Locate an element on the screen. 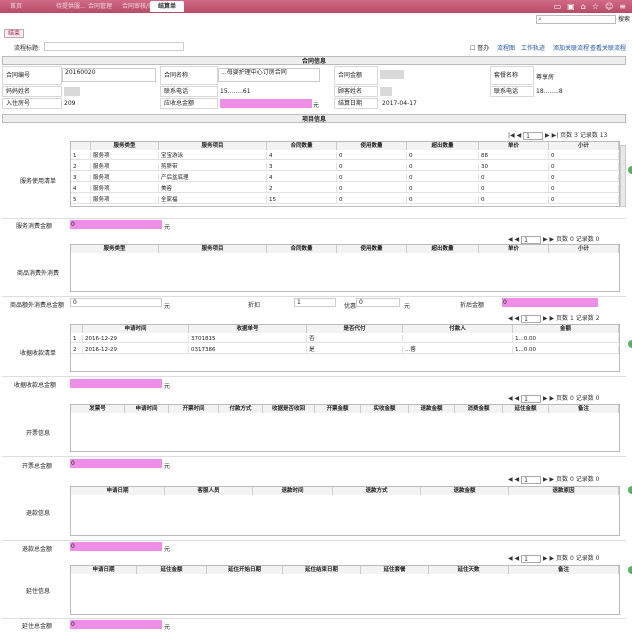  receipts-page-input: 1 is located at coordinates (531, 318).